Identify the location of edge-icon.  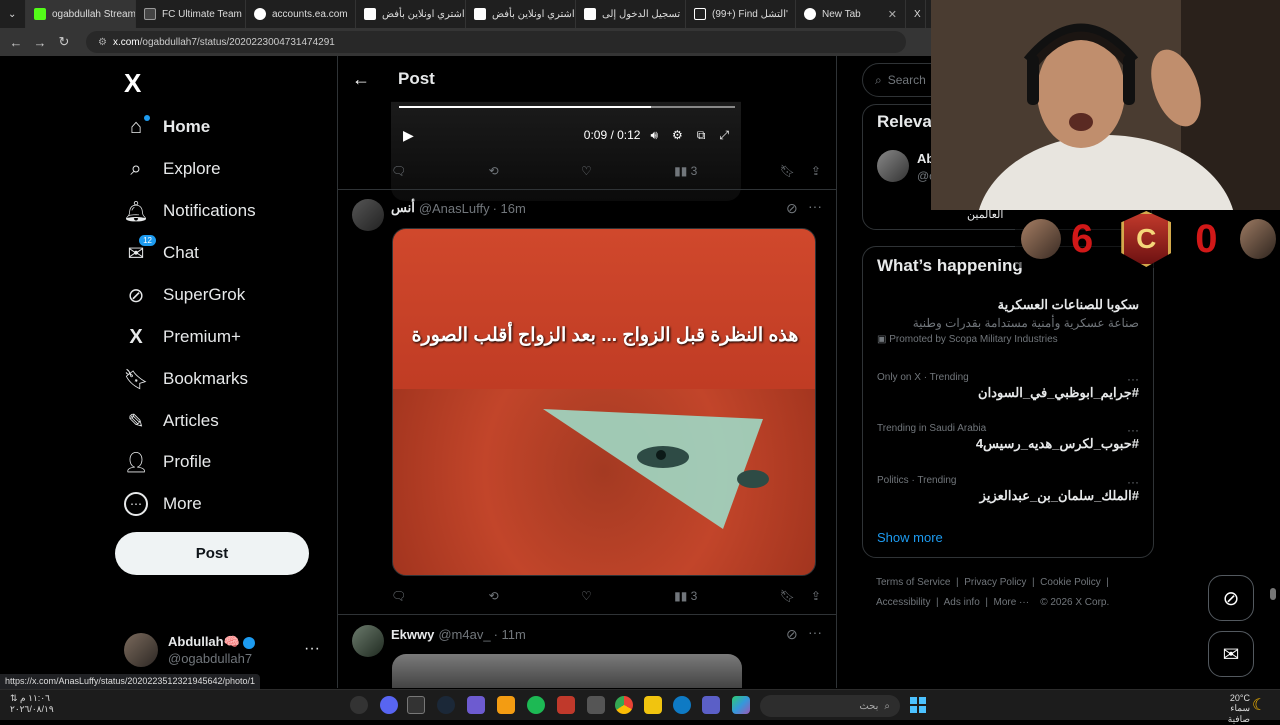
(682, 705).